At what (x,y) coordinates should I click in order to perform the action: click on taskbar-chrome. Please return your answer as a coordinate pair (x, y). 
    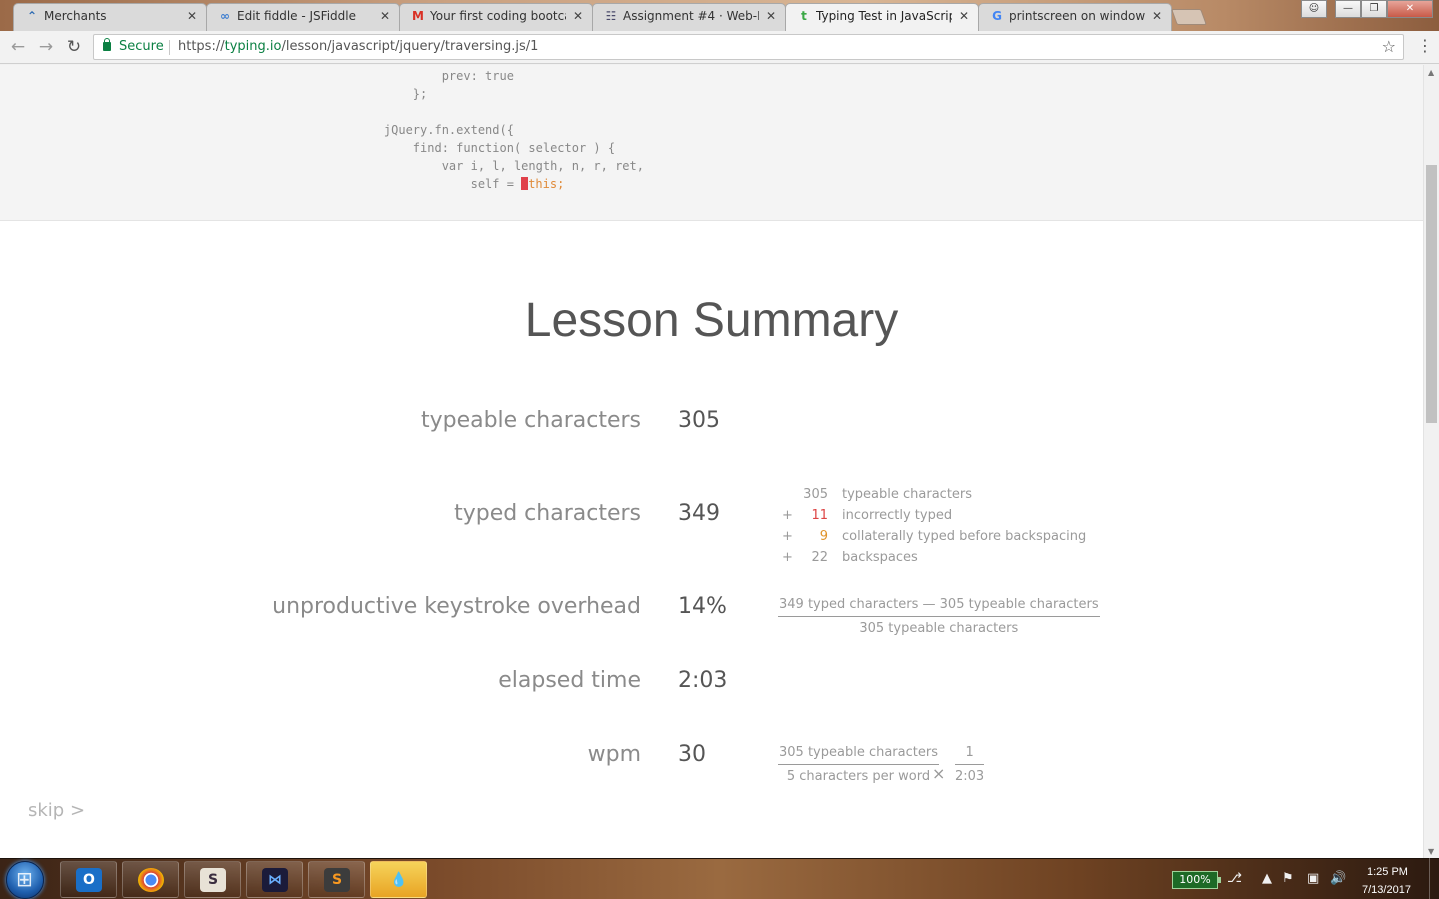
    Looking at the image, I should click on (150, 879).